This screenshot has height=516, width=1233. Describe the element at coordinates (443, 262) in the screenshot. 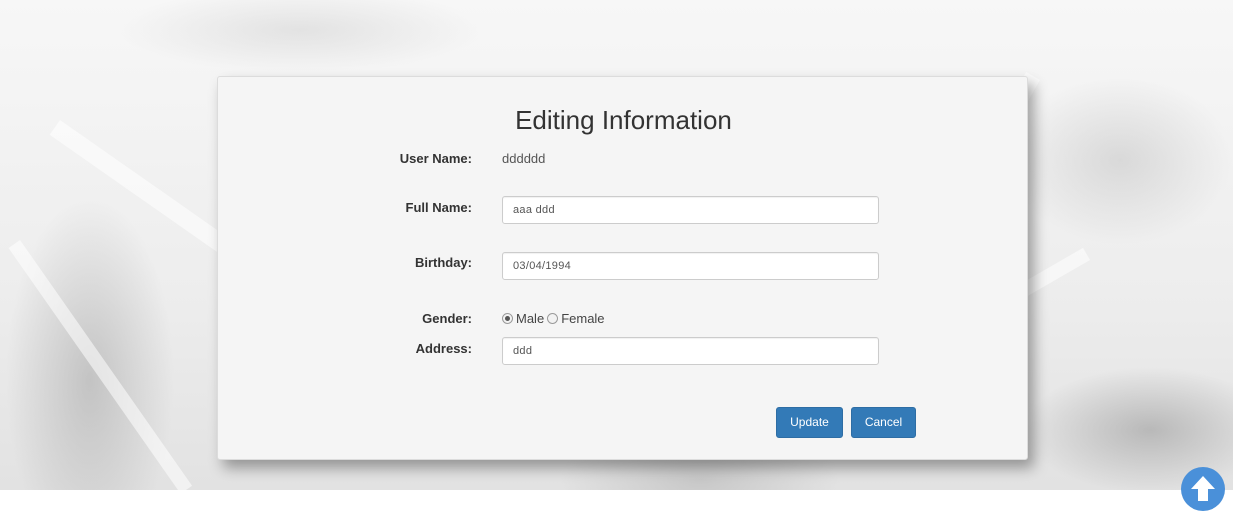

I see `birthday-label: Birthday:` at that location.